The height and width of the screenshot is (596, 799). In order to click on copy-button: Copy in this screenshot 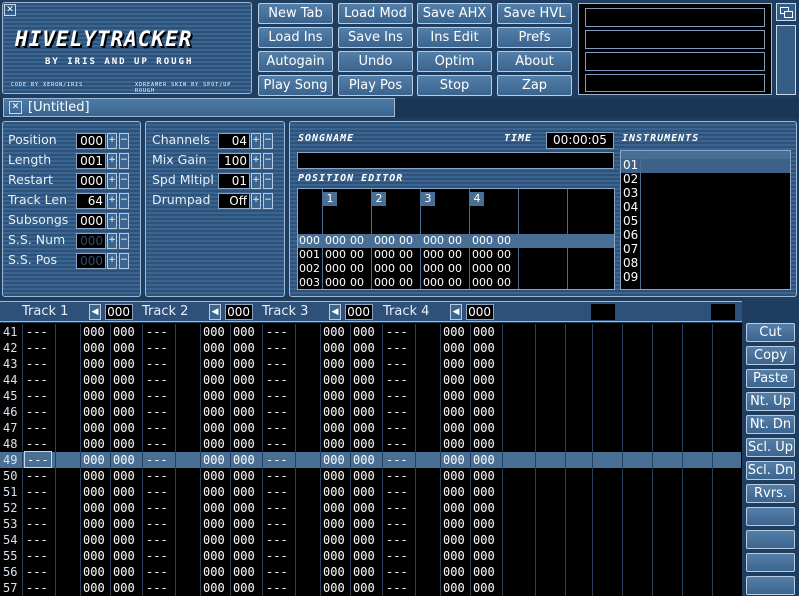, I will do `click(770, 355)`.